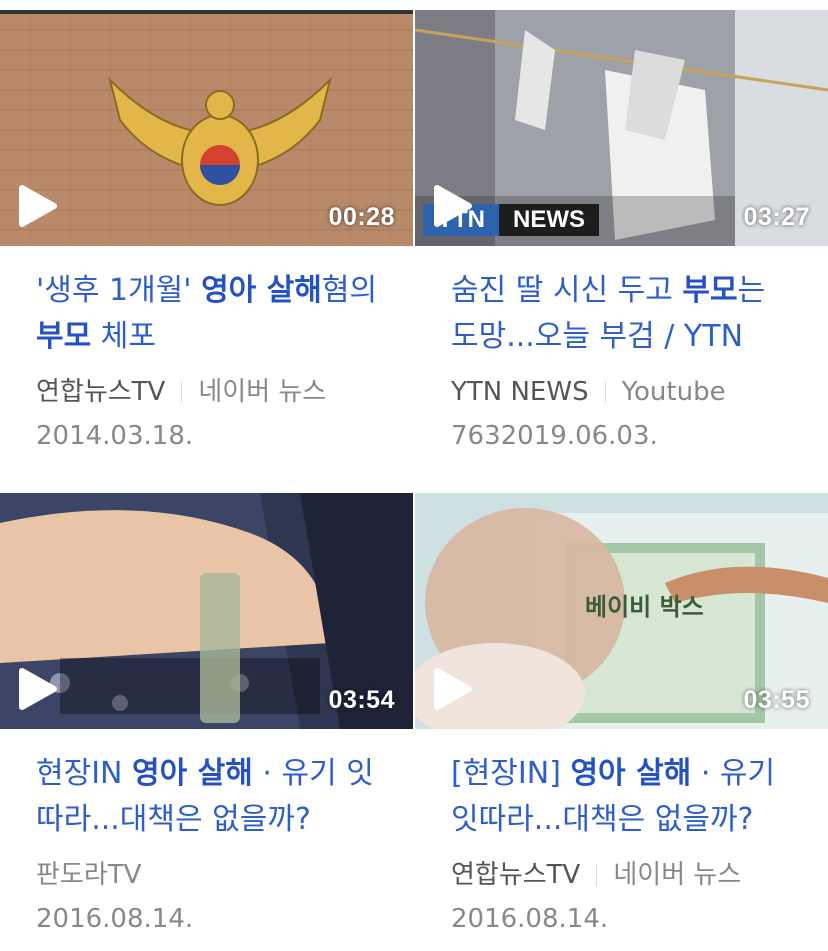 This screenshot has width=828, height=951. What do you see at coordinates (89, 875) in the screenshot?
I see `video-source: 판도라TV` at bounding box center [89, 875].